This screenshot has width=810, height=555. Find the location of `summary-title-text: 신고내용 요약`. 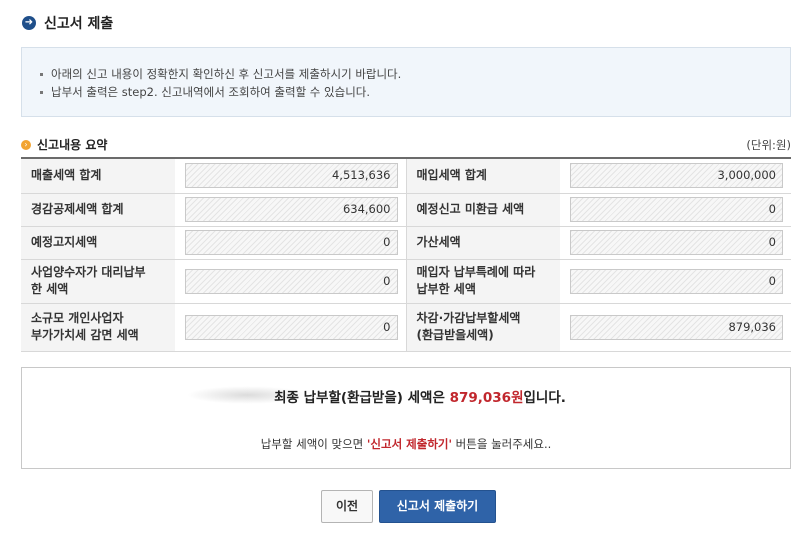

summary-title-text: 신고내용 요약 is located at coordinates (72, 145).